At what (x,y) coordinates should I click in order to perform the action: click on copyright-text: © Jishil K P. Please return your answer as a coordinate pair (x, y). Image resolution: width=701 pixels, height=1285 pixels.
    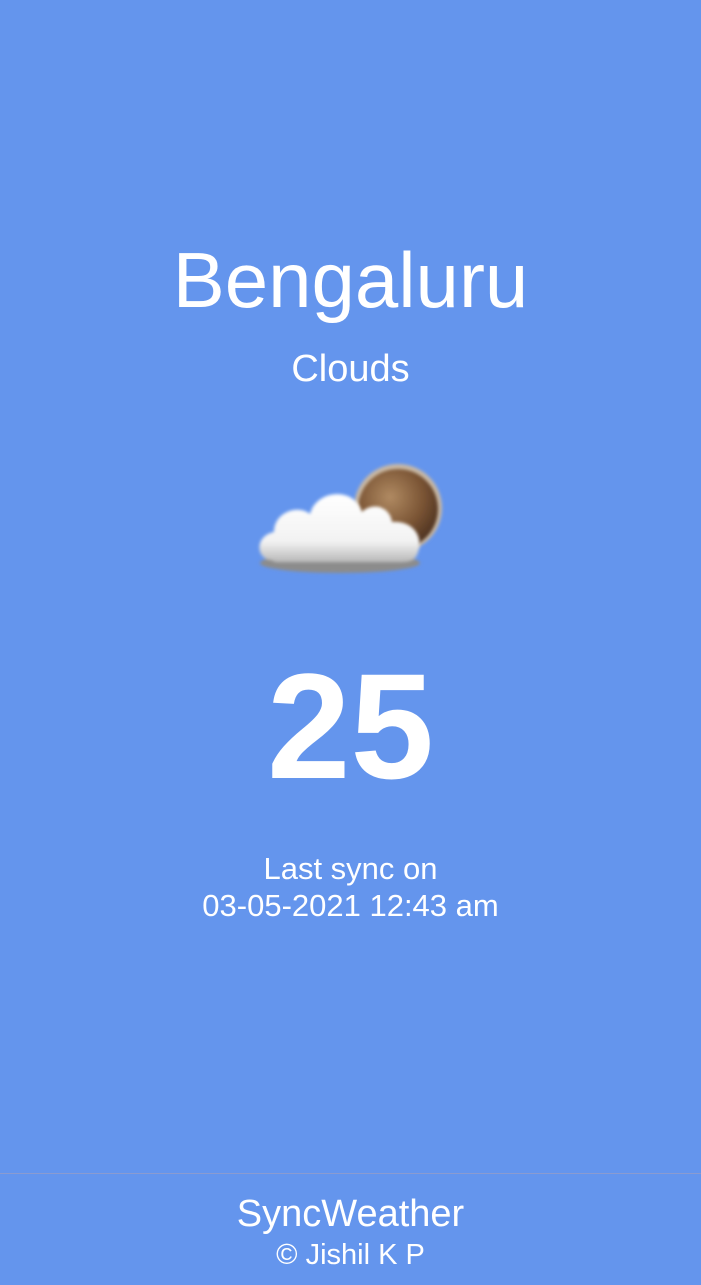
    Looking at the image, I should click on (350, 1255).